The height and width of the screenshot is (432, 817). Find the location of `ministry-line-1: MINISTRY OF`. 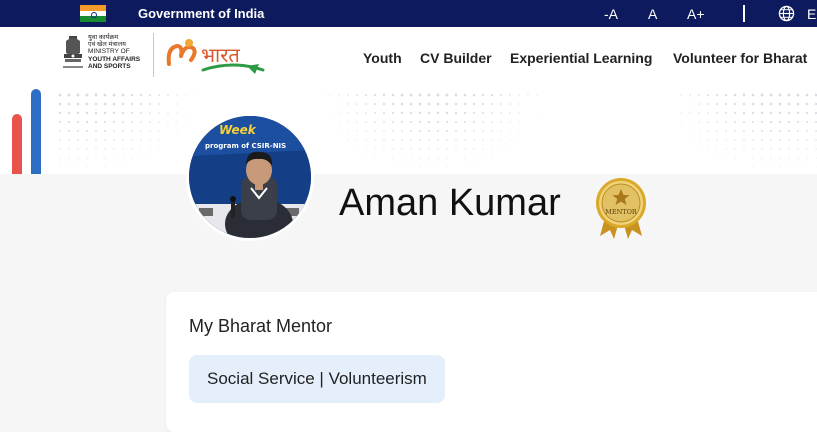

ministry-line-1: MINISTRY OF is located at coordinates (109, 52).